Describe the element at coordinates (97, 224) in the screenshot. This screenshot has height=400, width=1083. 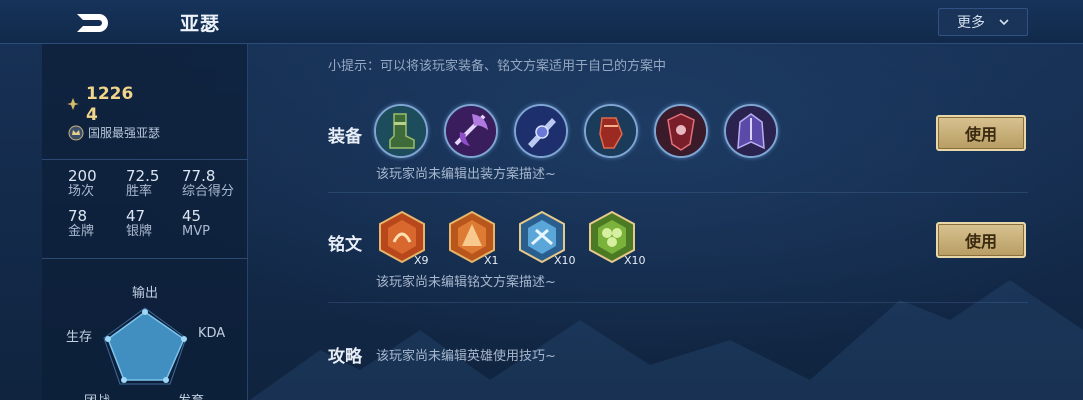
I see `stat-gold-medals: 78 金牌` at that location.